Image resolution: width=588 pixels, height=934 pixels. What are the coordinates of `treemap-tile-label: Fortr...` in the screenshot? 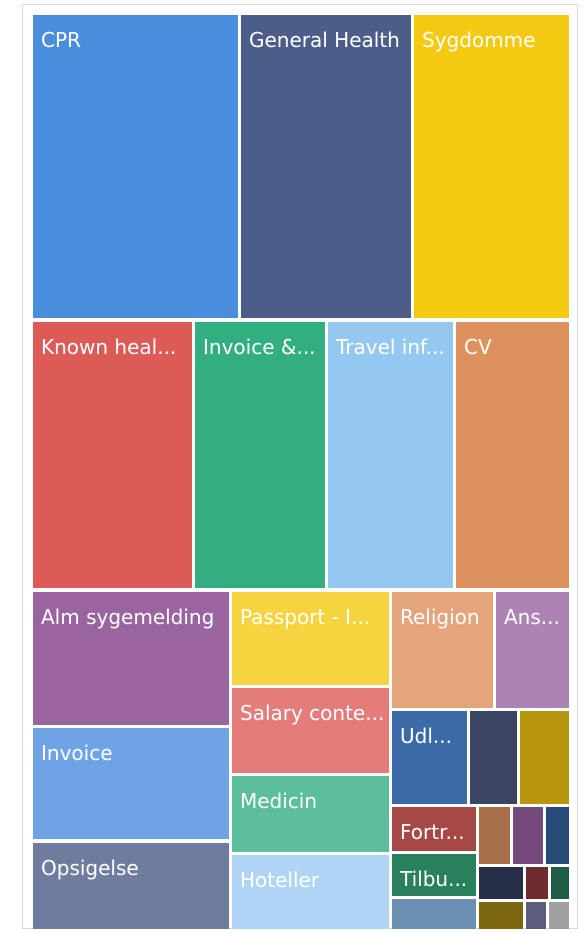 It's located at (432, 832).